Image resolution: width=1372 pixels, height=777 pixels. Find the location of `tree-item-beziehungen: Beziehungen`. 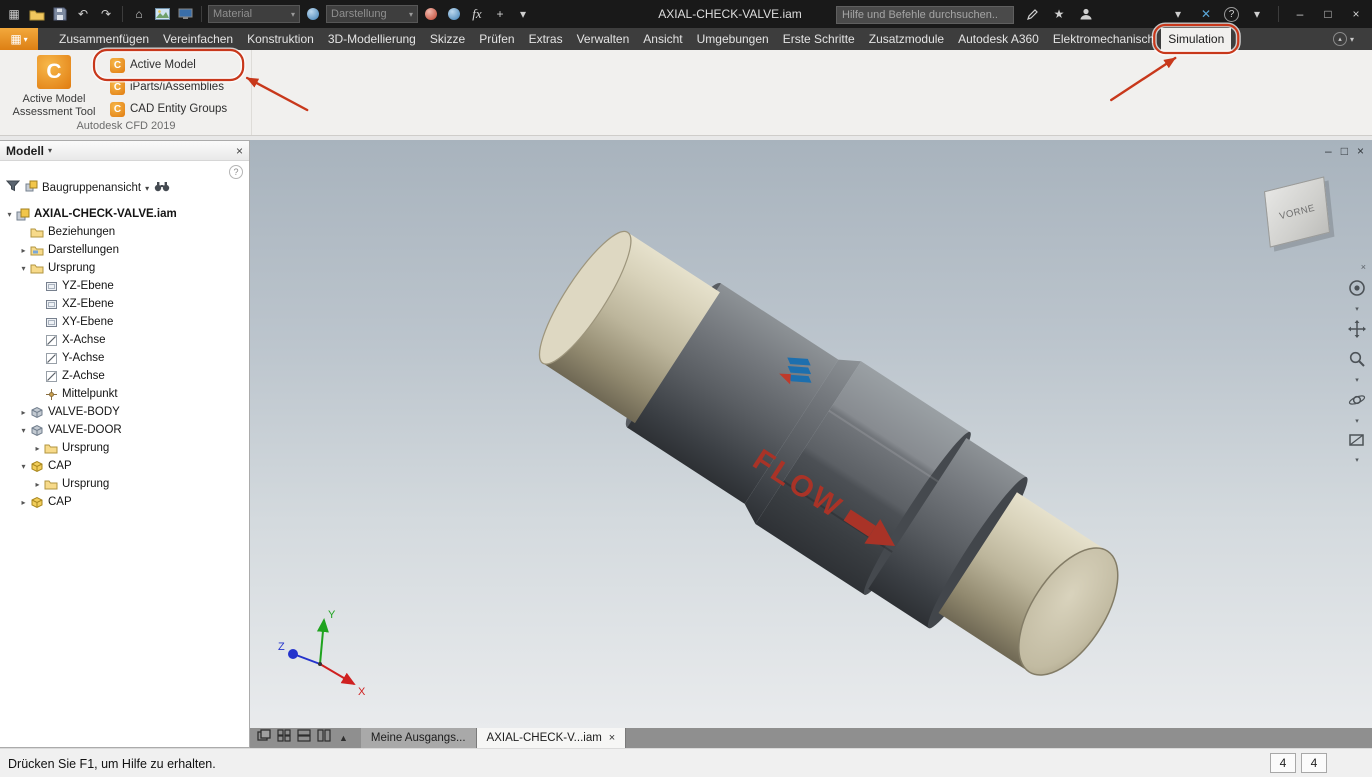

tree-item-beziehungen: Beziehungen is located at coordinates (124, 232).